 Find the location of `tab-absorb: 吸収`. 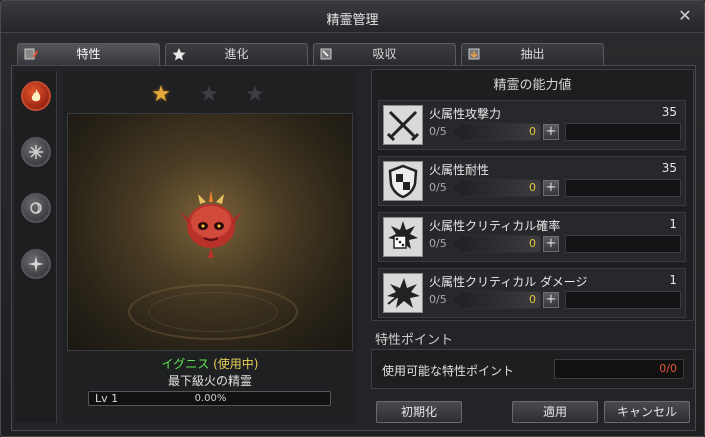

tab-absorb: 吸収 is located at coordinates (384, 54).